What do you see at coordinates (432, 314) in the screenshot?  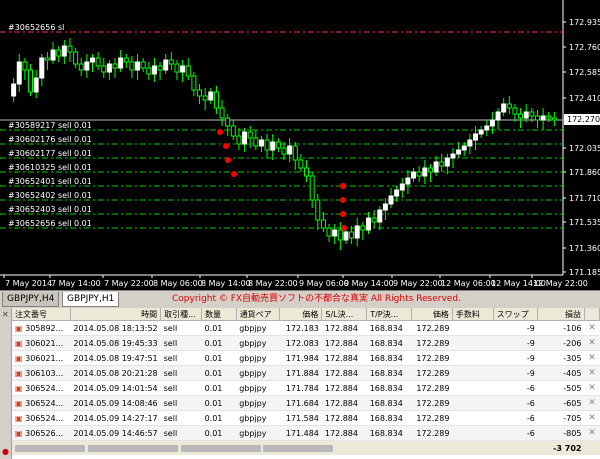 I see `col-current-price: 価格` at bounding box center [432, 314].